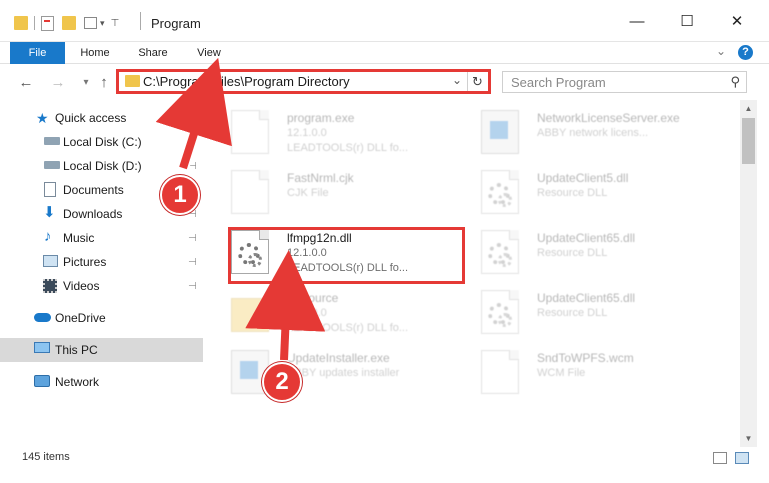 This screenshot has height=483, width=769. Describe the element at coordinates (240, 209) in the screenshot. I see `annotation-arrows` at that location.